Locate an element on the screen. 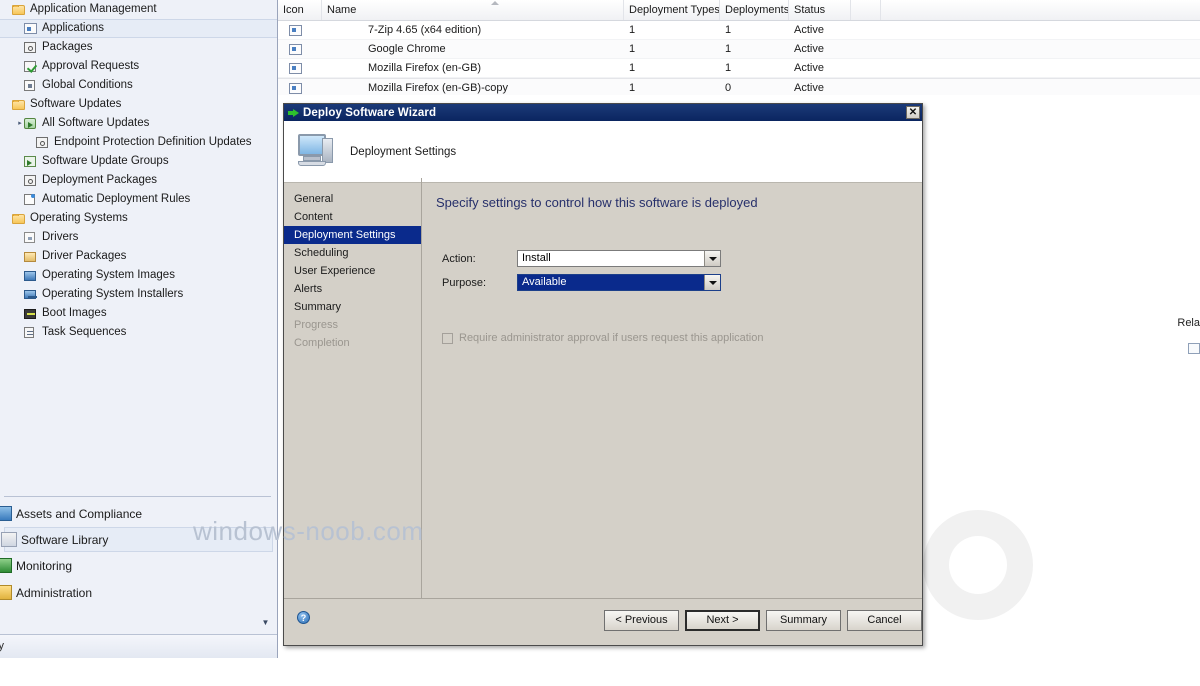 This screenshot has width=1200, height=686. software-library-icon is located at coordinates (9, 539).